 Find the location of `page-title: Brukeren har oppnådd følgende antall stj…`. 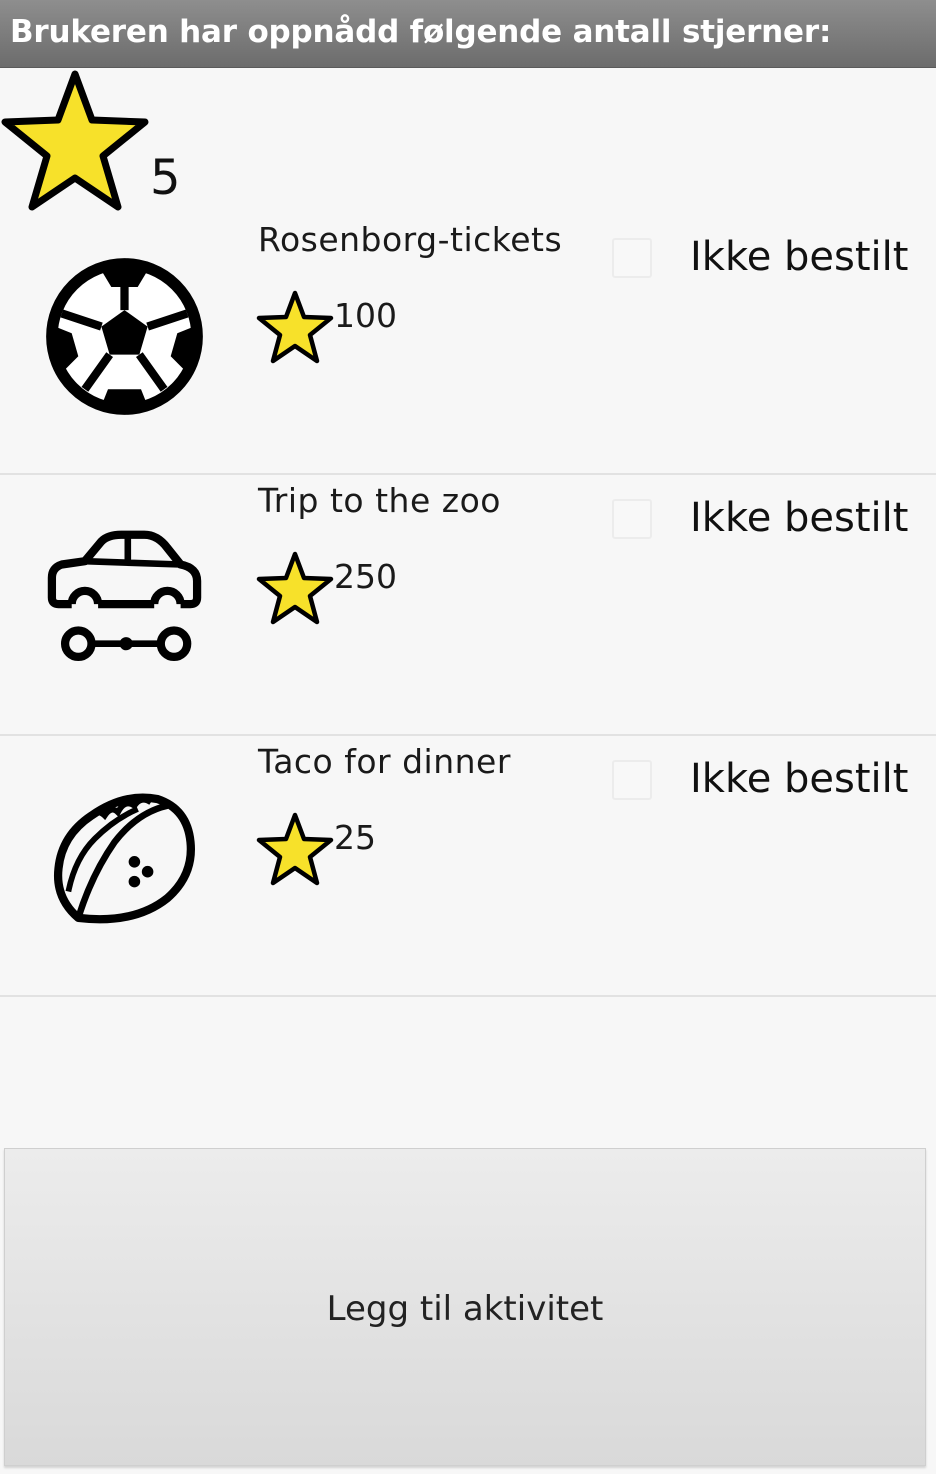

page-title: Brukeren har oppnådd følgende antall stj… is located at coordinates (421, 32).